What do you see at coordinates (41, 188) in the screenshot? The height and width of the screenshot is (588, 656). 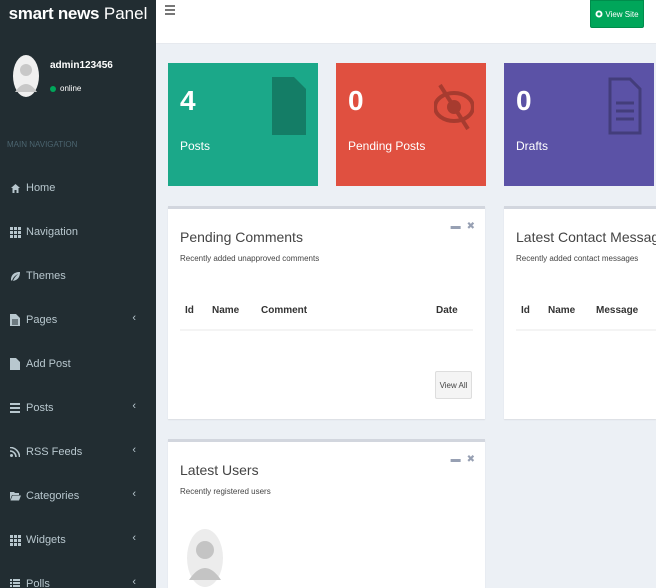 I see `sidebar-item-label: Home` at bounding box center [41, 188].